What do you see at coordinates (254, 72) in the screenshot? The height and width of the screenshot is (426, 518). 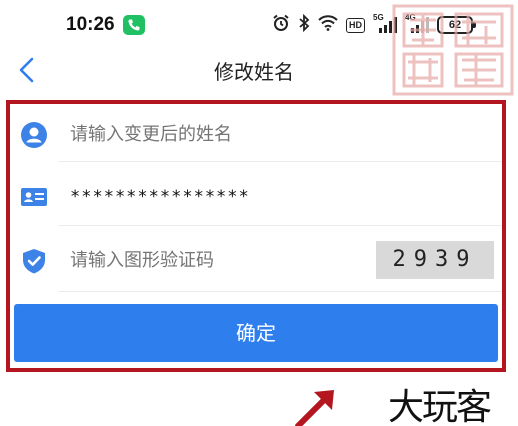 I see `page-title: 修改姓名` at bounding box center [254, 72].